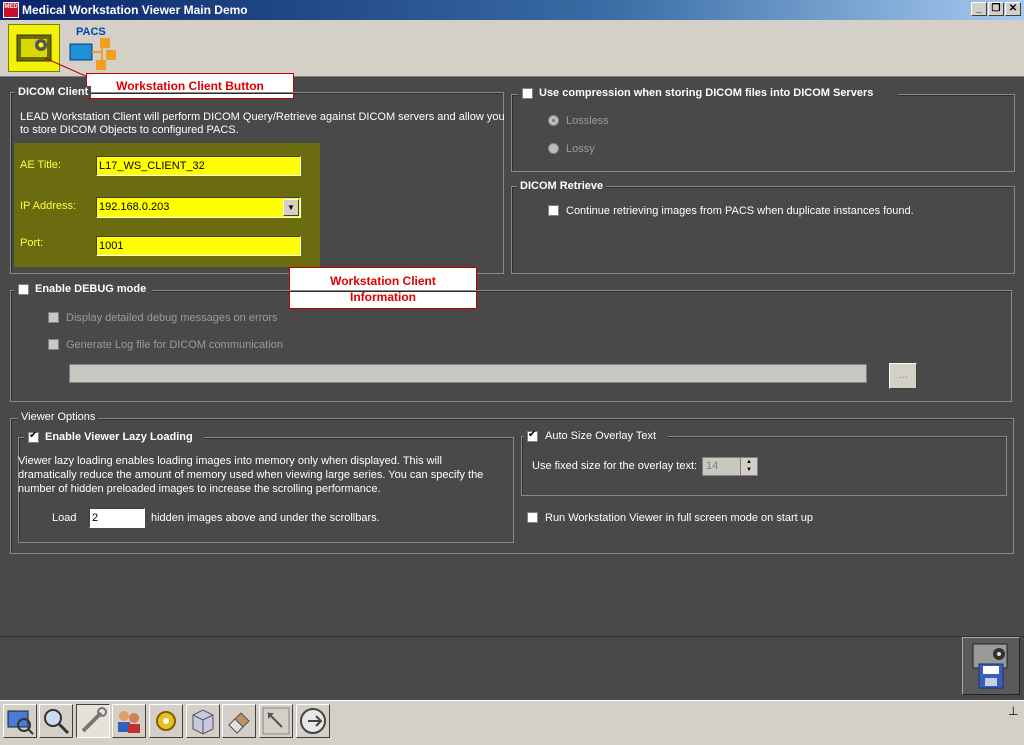 The height and width of the screenshot is (745, 1024). Describe the element at coordinates (763, 230) in the screenshot. I see `dicom-retrieve-group` at that location.